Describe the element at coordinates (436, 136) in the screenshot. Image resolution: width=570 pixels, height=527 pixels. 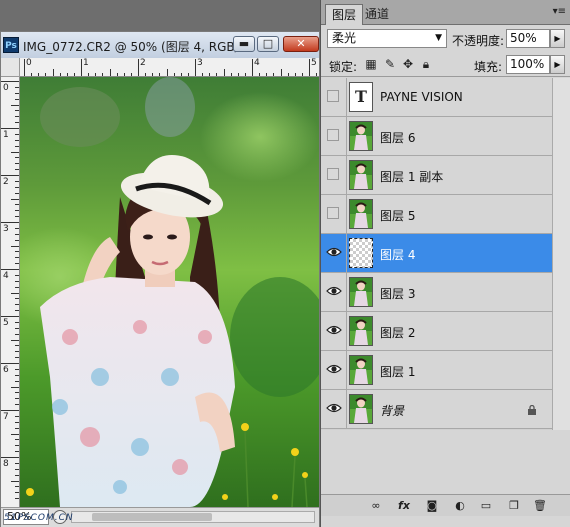
I see `layer-row: 图层 6` at that location.